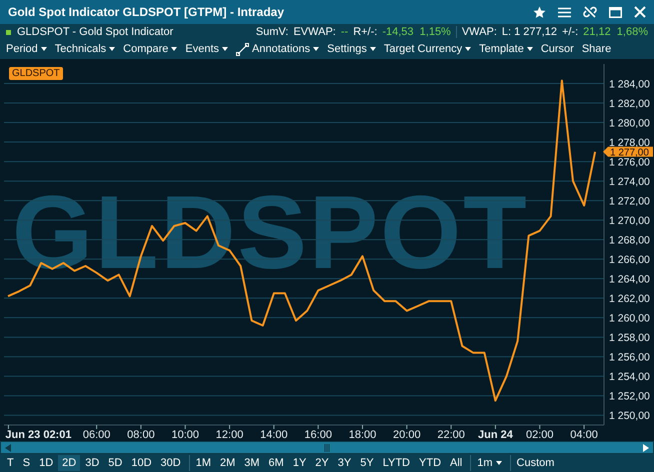 Image resolution: width=654 pixels, height=472 pixels. Describe the element at coordinates (141, 435) in the screenshot. I see `x-axis-label: 08:00` at that location.